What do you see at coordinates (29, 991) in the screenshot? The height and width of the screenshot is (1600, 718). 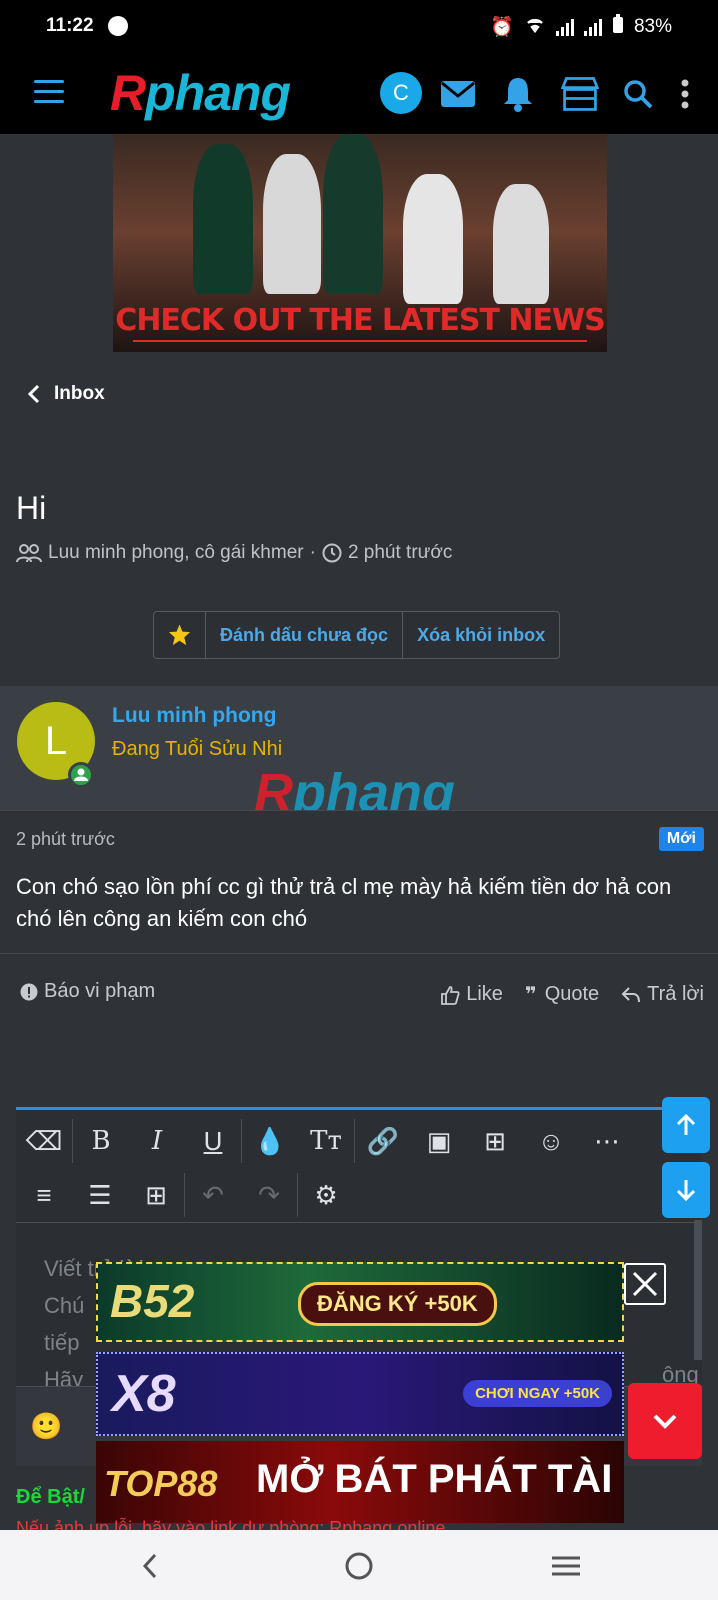 I see `alert-icon` at bounding box center [29, 991].